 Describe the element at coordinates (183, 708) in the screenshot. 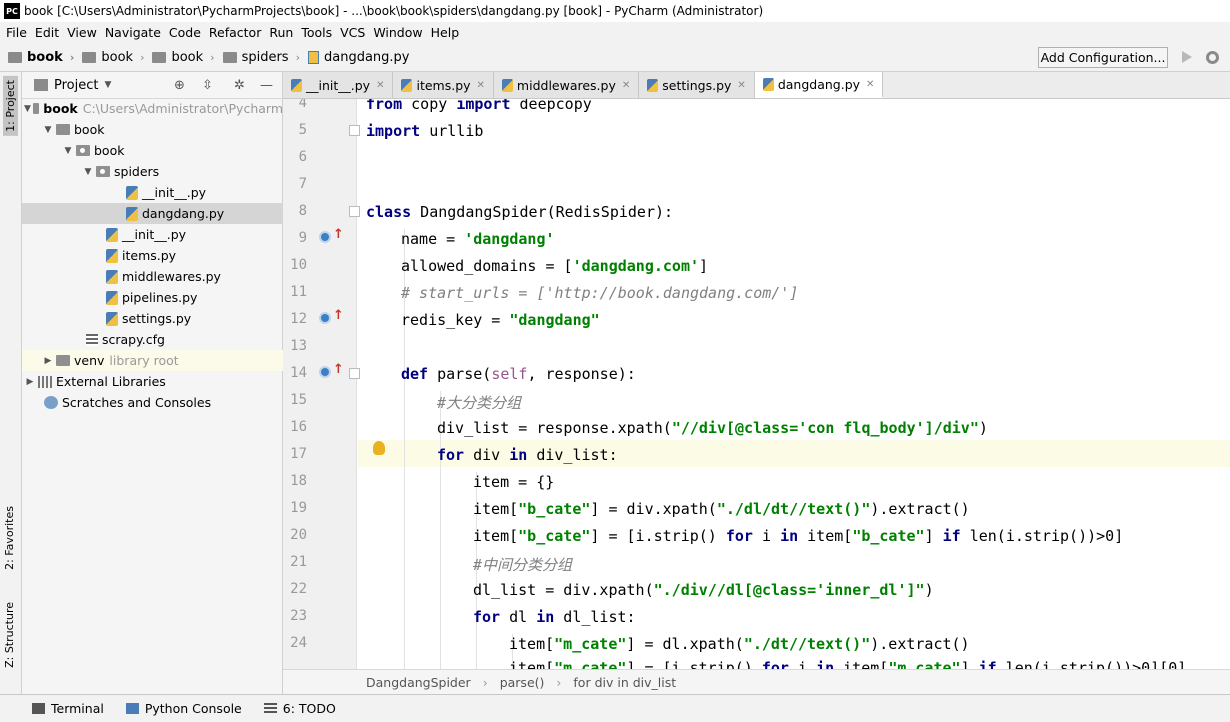

I see `python-console-button: Python Console` at that location.